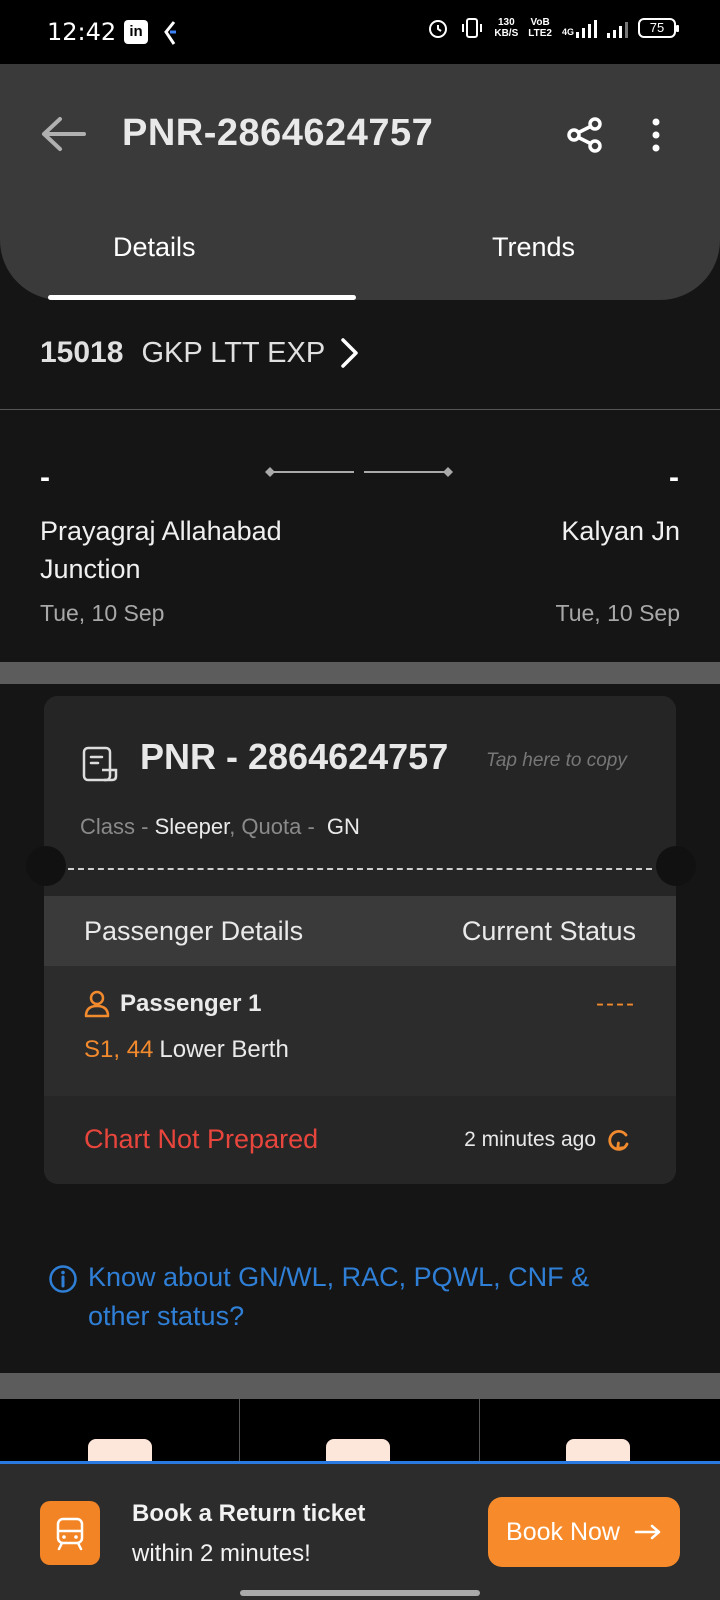 The image size is (720, 1600). What do you see at coordinates (82, 352) in the screenshot?
I see `train-number: 15018` at bounding box center [82, 352].